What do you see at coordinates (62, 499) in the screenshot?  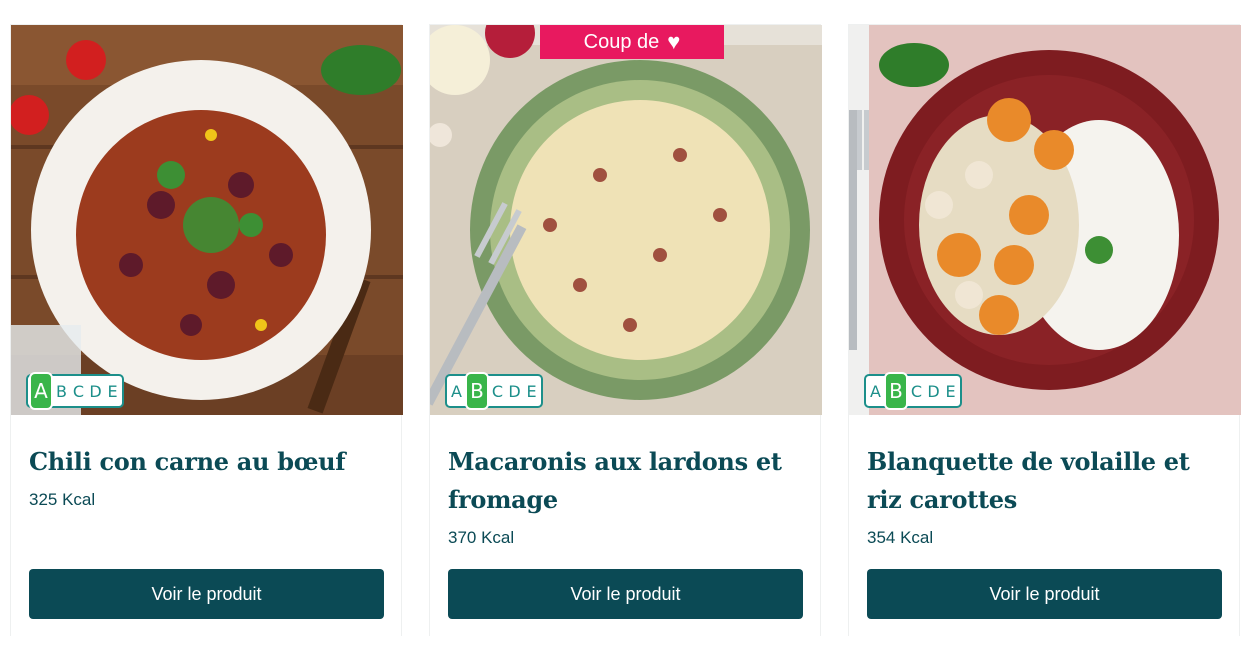 I see `product-kcal: 325 Kcal` at bounding box center [62, 499].